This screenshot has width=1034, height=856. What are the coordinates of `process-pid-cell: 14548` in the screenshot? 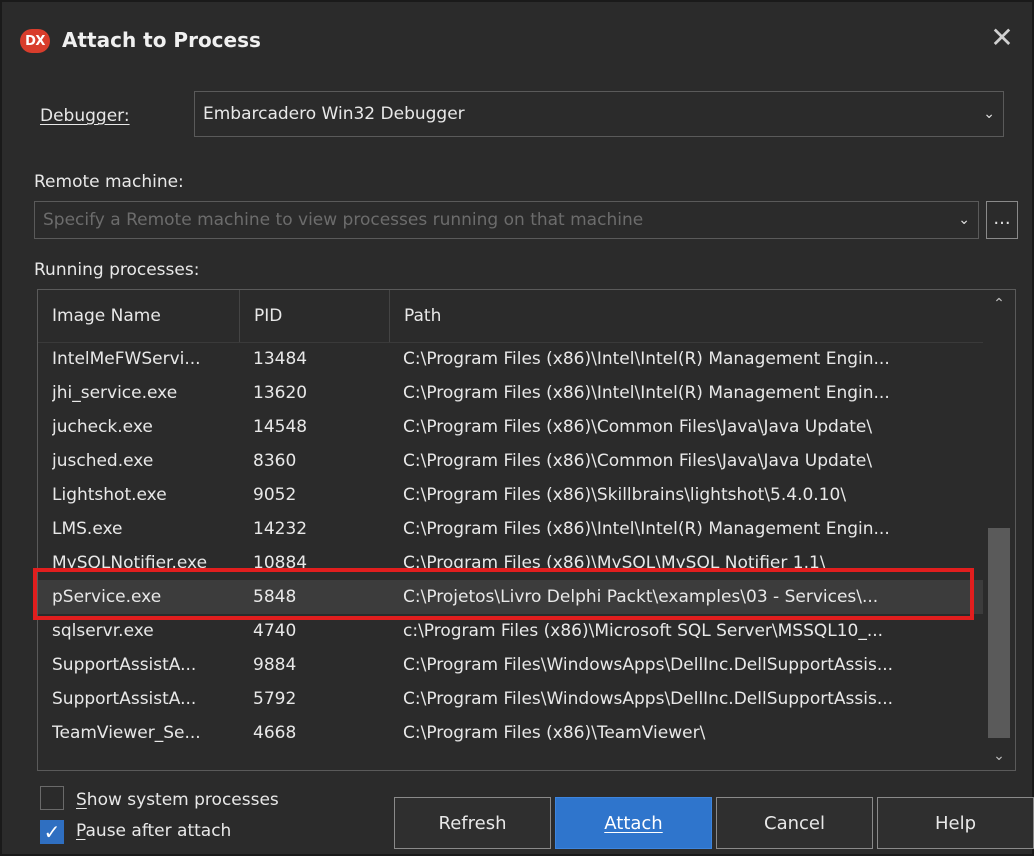 It's located at (280, 427).